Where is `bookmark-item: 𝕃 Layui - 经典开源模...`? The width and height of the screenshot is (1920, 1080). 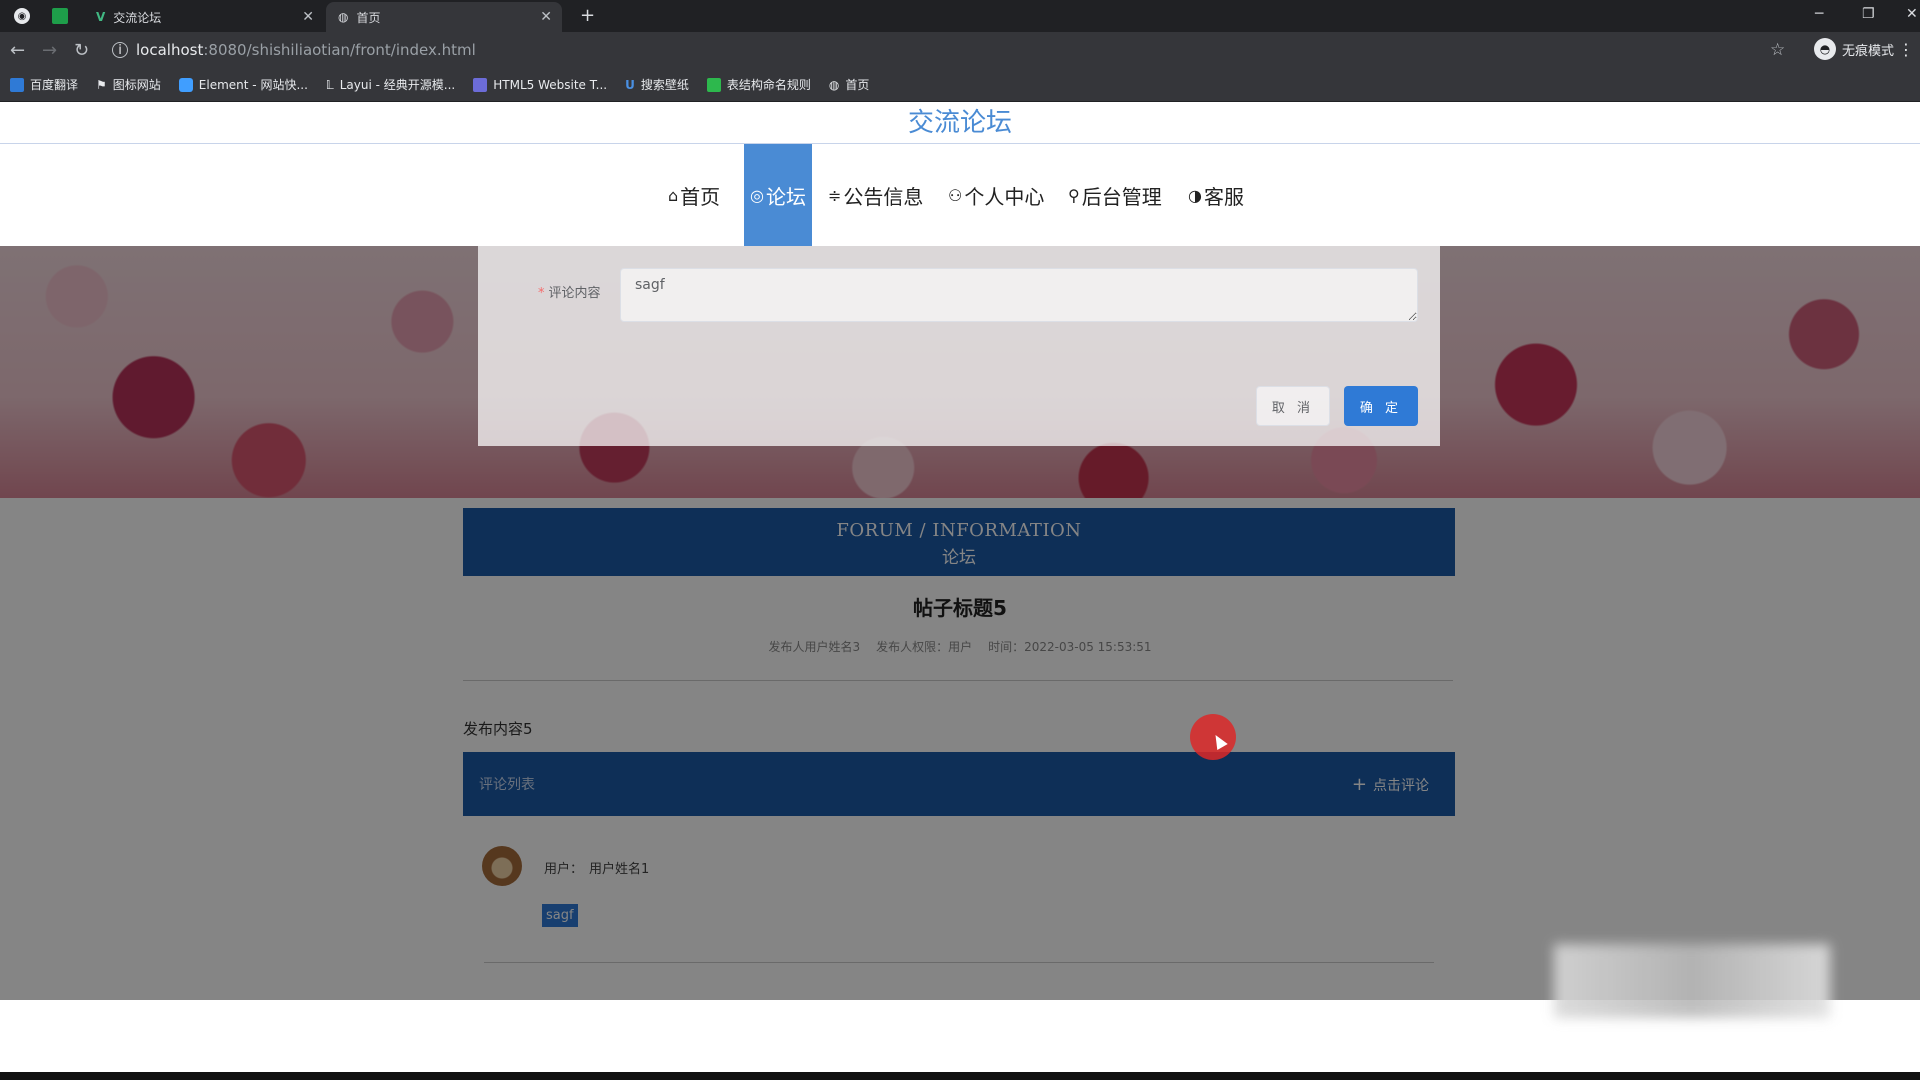 bookmark-item: 𝕃 Layui - 经典开源模... is located at coordinates (390, 84).